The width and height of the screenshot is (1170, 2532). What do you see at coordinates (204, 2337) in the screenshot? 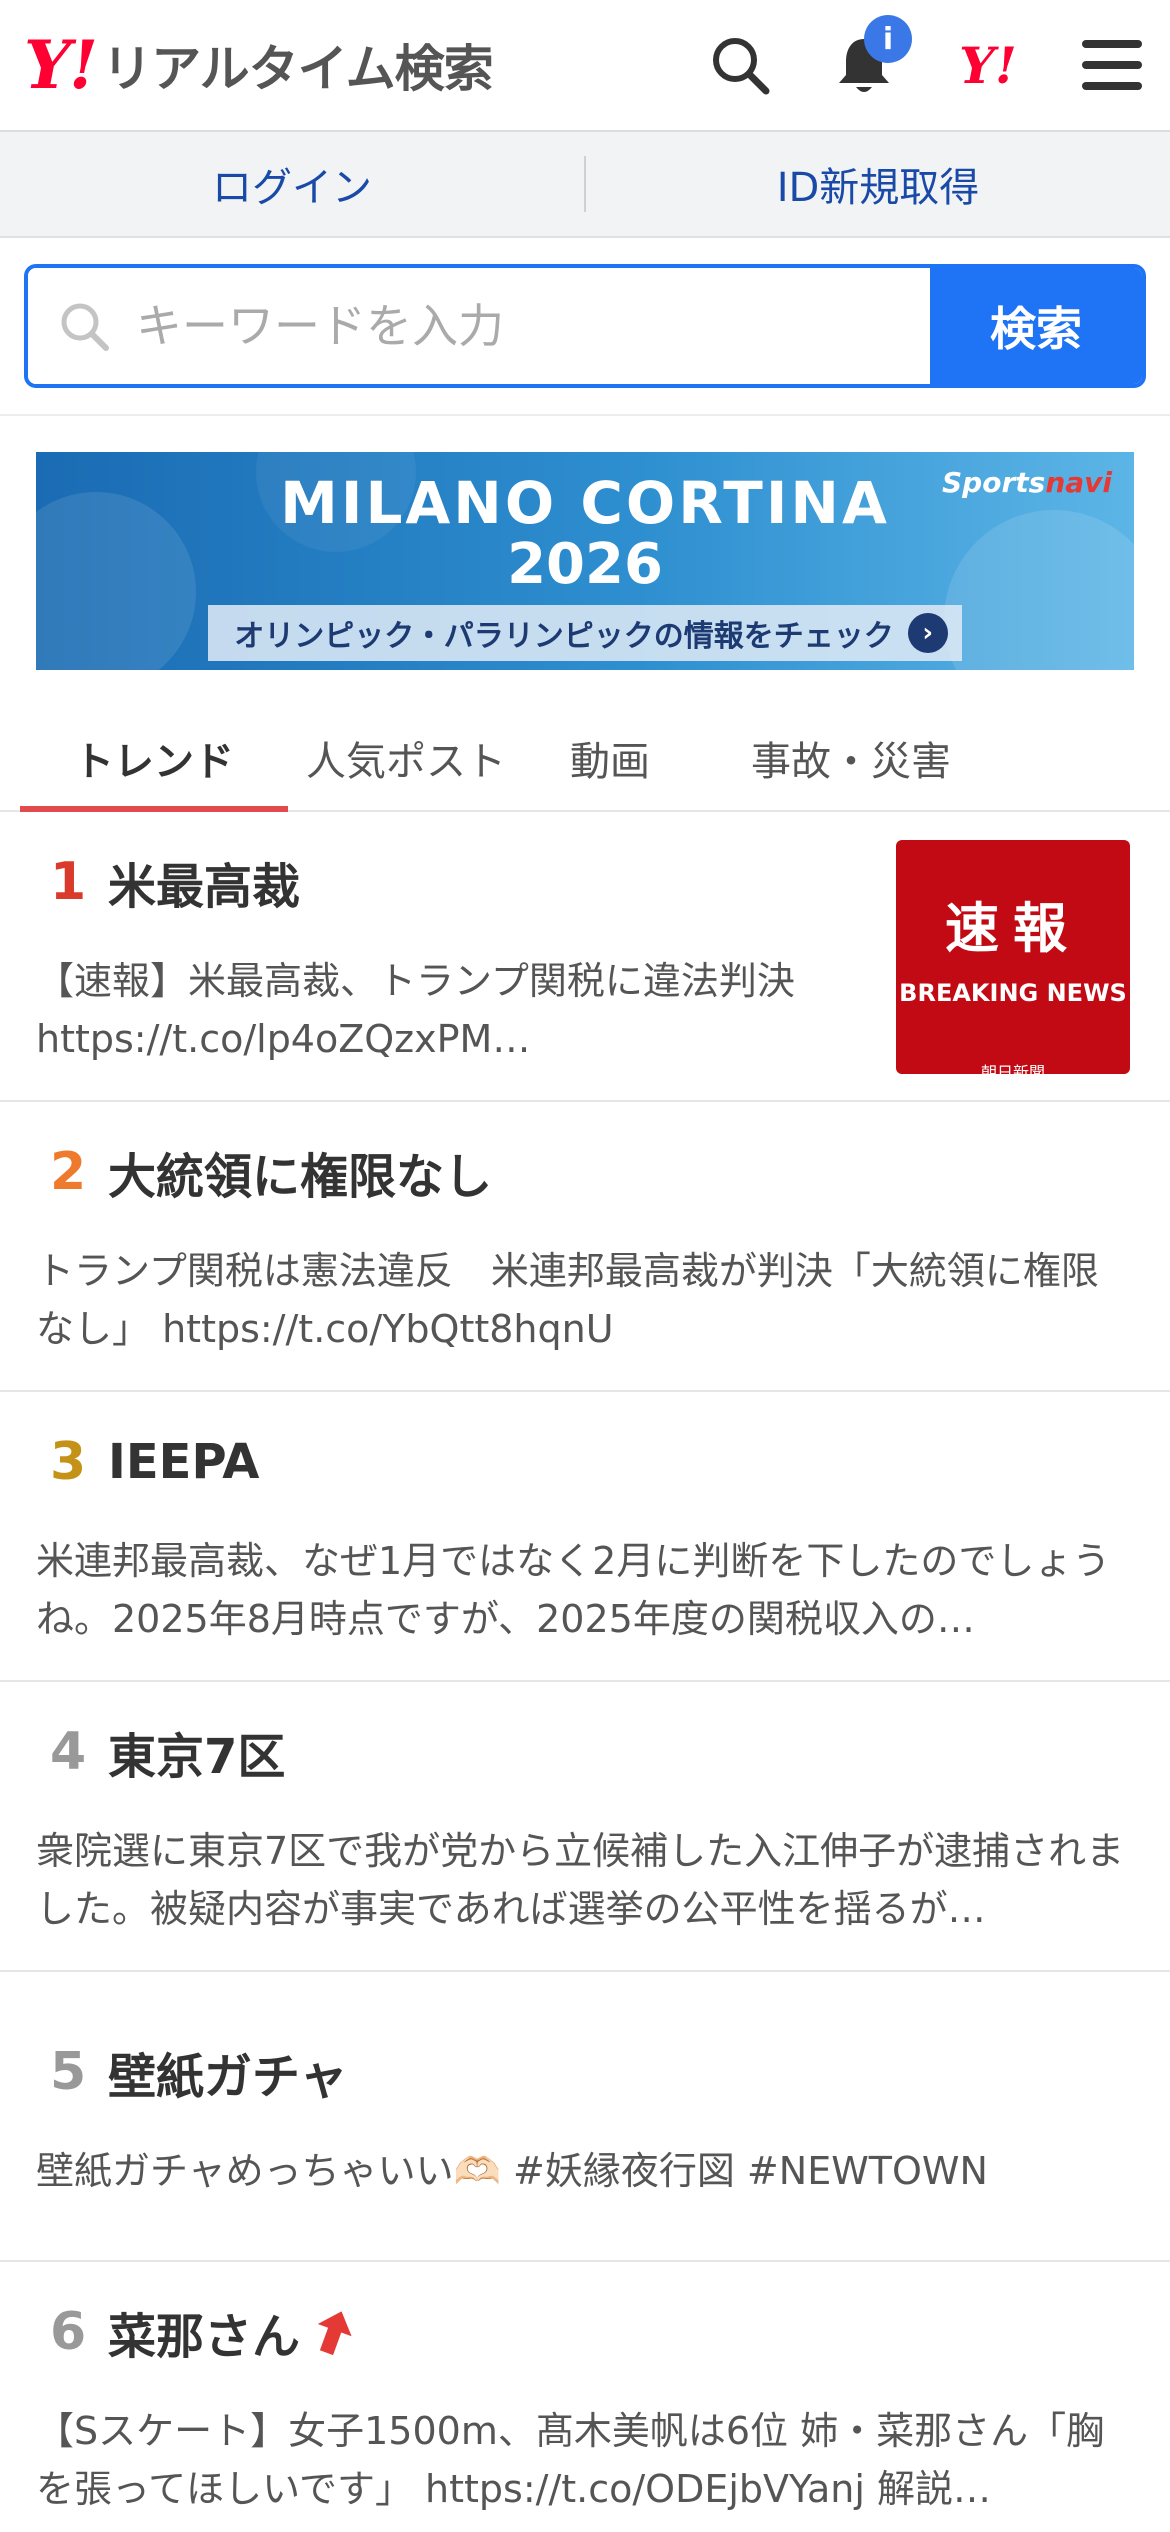
I see `trend-title: 菜那さん` at bounding box center [204, 2337].